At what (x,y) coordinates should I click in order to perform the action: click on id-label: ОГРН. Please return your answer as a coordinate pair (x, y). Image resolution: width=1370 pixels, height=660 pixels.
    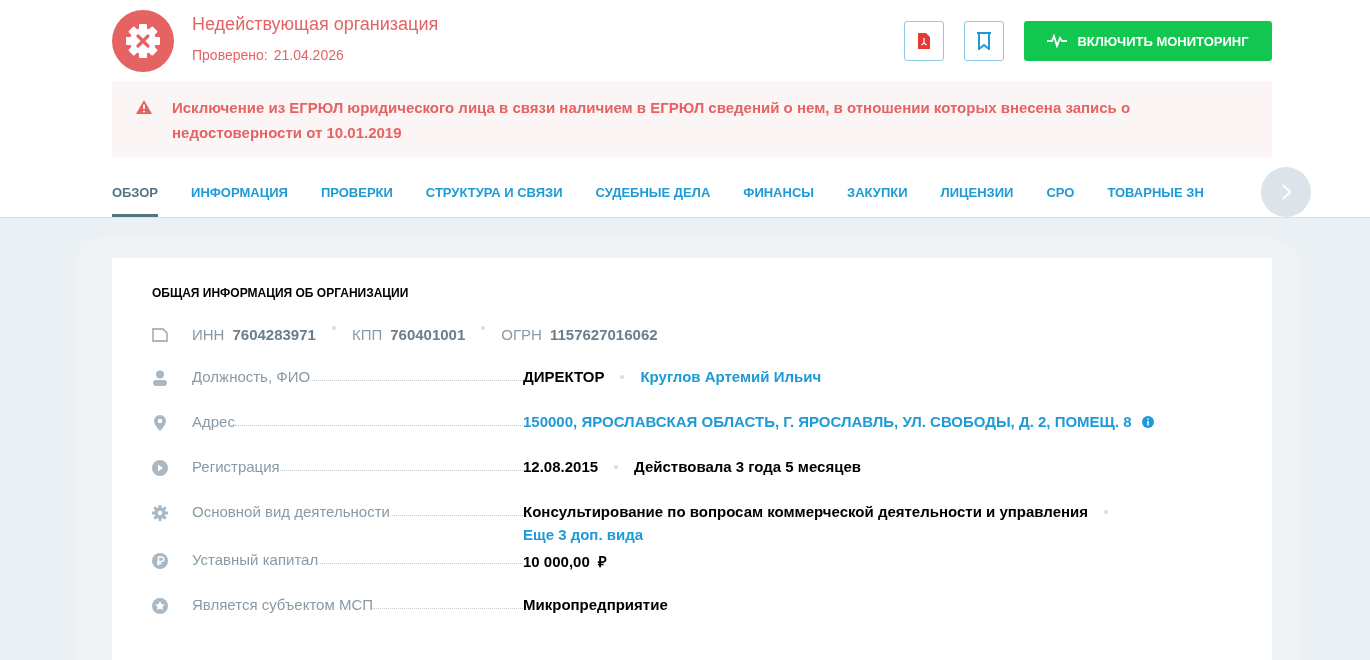
    Looking at the image, I should click on (521, 334).